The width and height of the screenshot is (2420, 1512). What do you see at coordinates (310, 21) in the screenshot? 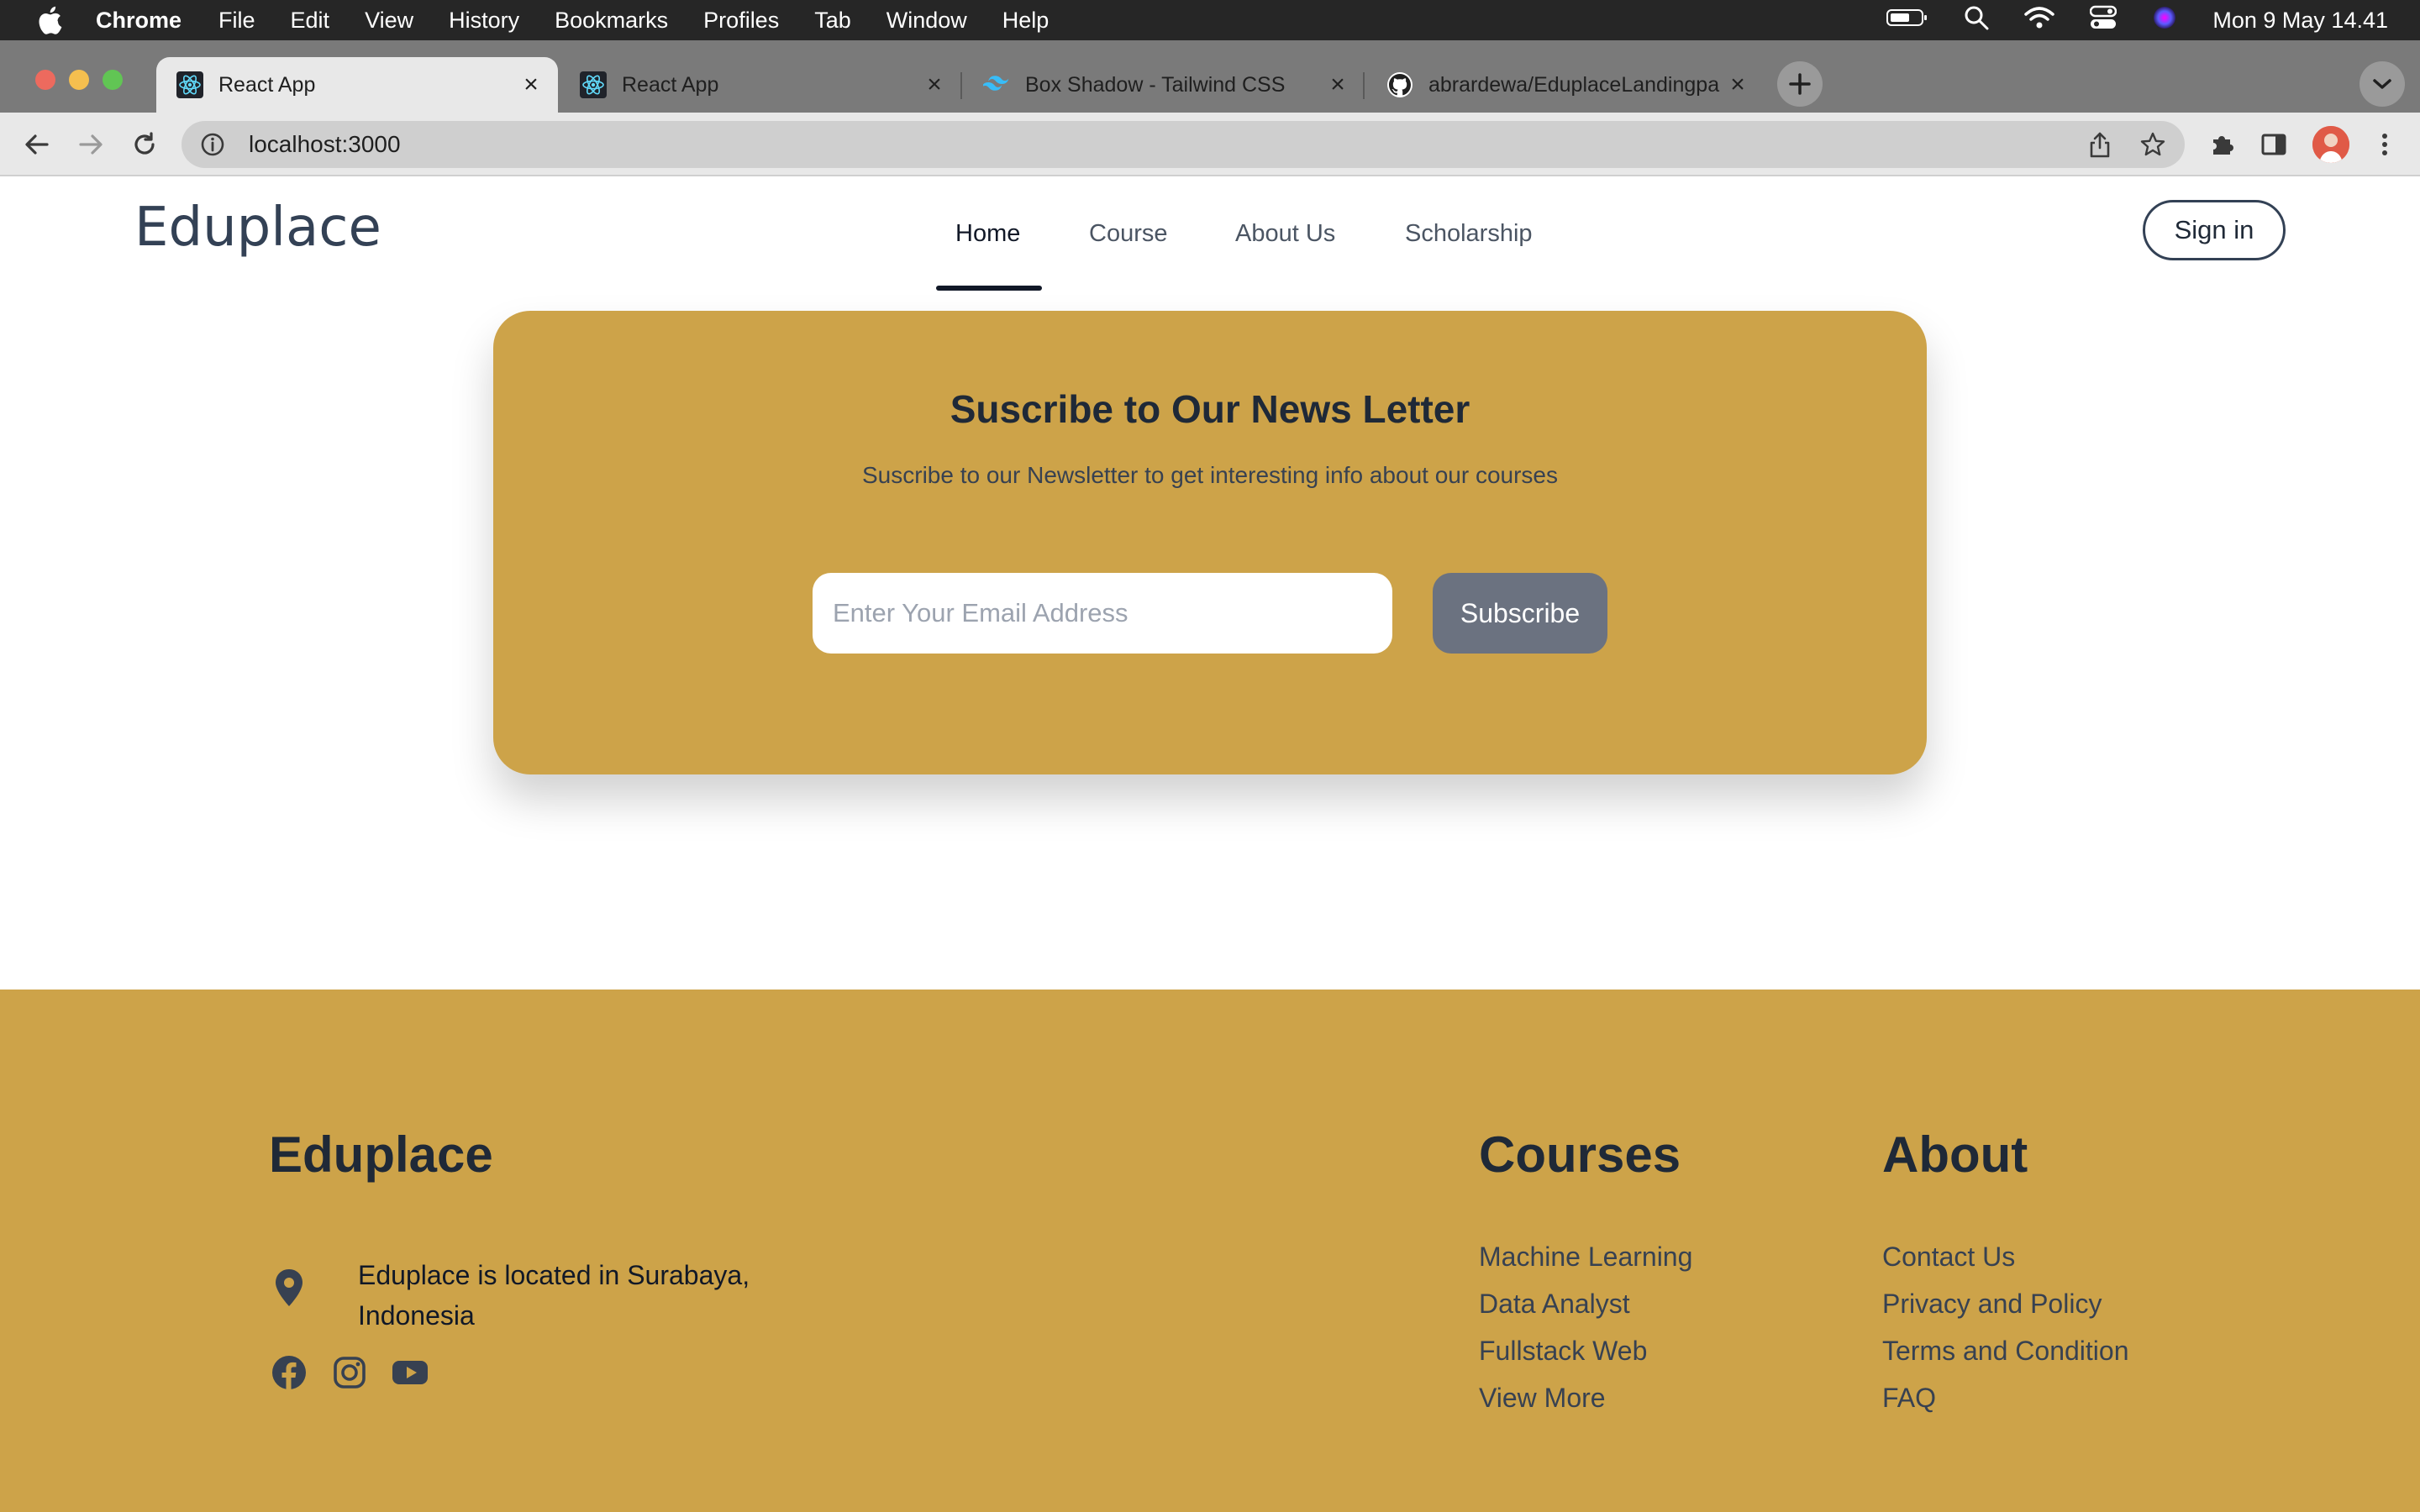
I see `menu-edit: Edit` at bounding box center [310, 21].